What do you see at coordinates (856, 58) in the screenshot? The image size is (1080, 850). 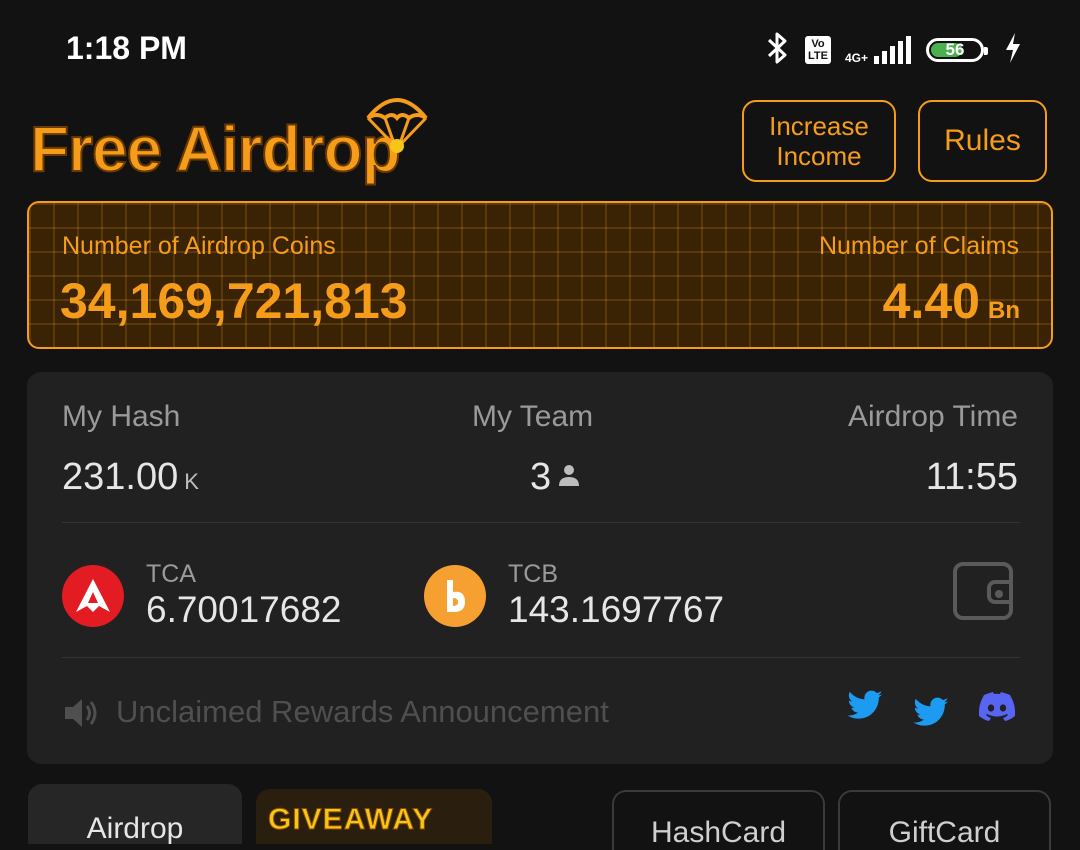 I see `network-type: 4G+` at bounding box center [856, 58].